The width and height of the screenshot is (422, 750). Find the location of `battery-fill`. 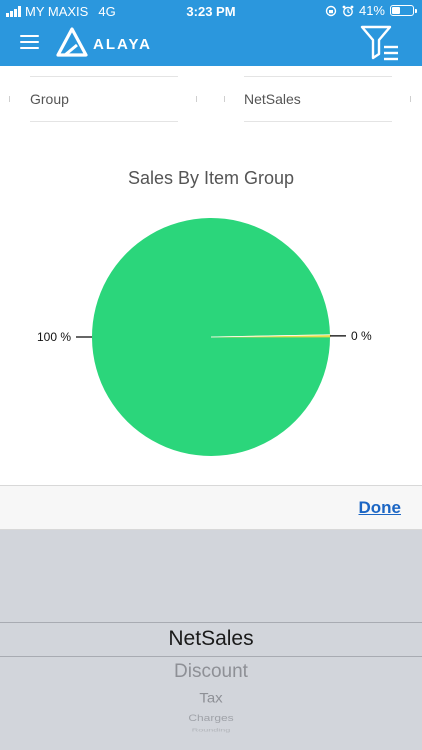

battery-fill is located at coordinates (396, 10).